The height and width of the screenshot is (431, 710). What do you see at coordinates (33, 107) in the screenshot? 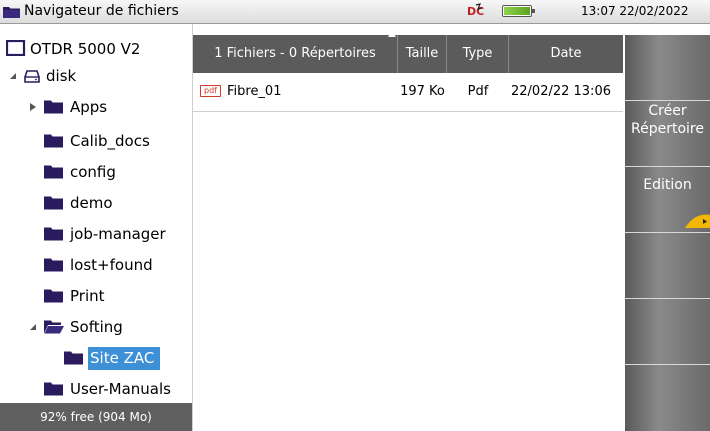
I see `collapsed-arrow-icon` at bounding box center [33, 107].